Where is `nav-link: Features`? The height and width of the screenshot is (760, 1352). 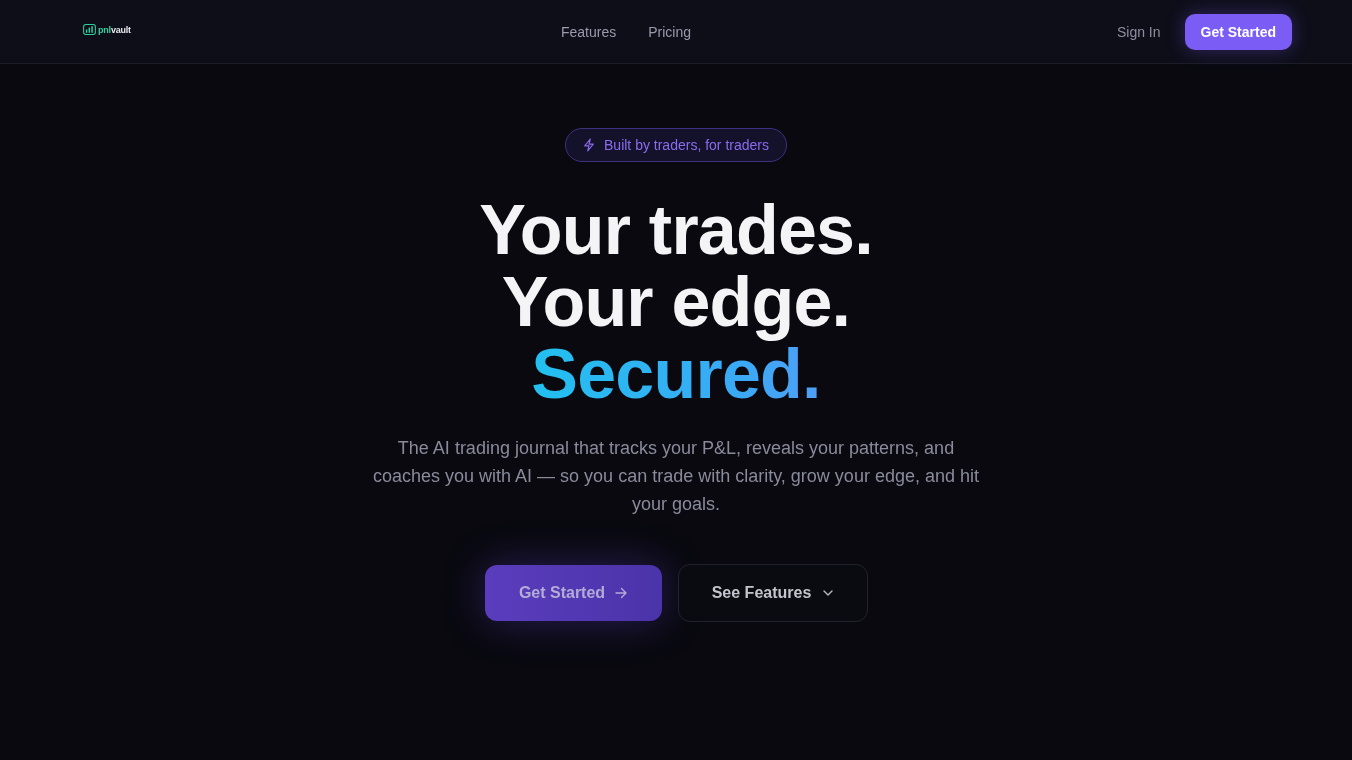
nav-link: Features is located at coordinates (589, 31).